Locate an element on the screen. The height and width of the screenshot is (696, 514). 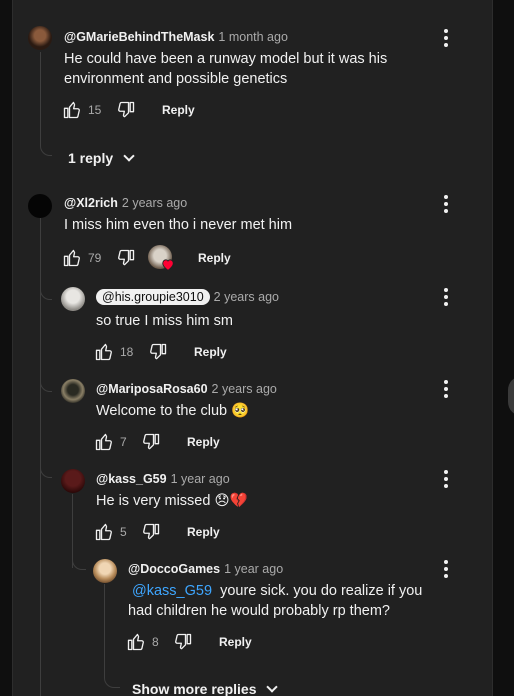
like-count: 5 is located at coordinates (123, 532).